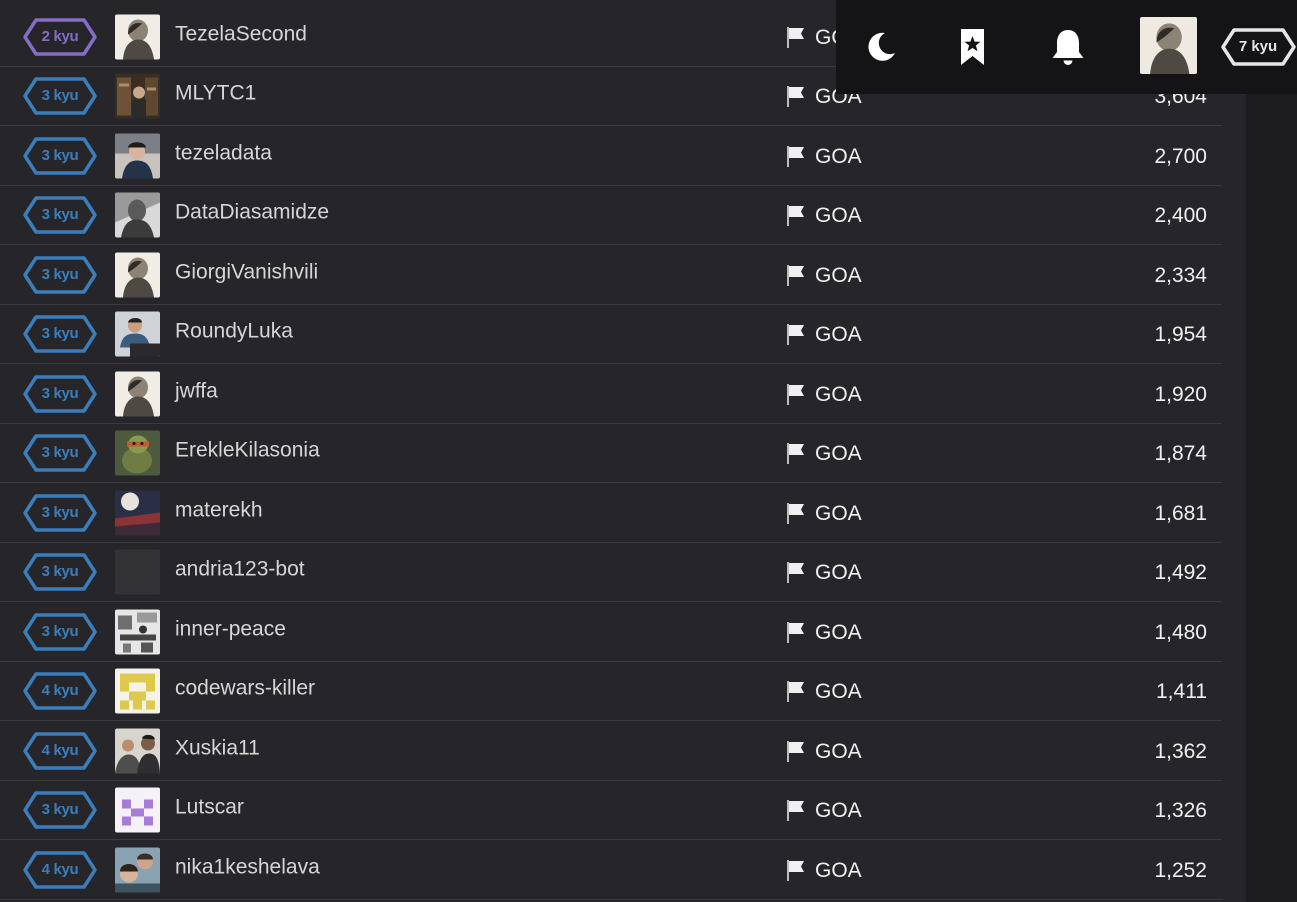  What do you see at coordinates (247, 451) in the screenshot?
I see `username-link: ErekleKilasonia` at bounding box center [247, 451].